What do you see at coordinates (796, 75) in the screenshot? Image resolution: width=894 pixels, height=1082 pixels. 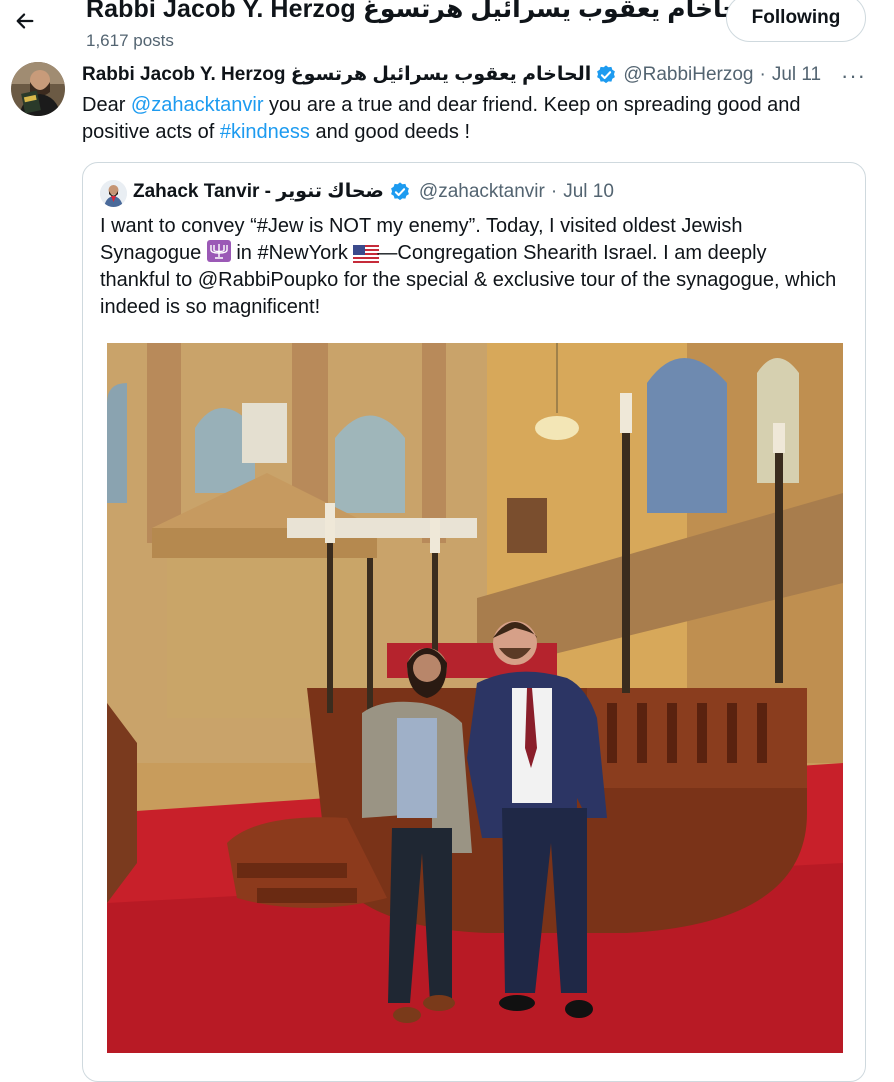 I see `tweet-date: Jul 11` at bounding box center [796, 75].